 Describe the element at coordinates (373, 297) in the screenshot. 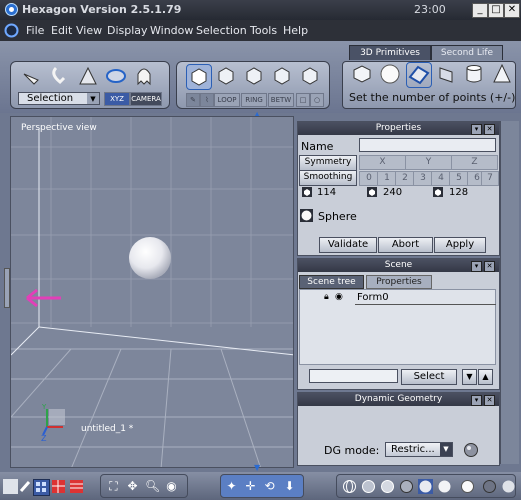

I see `scene-item-form0: Form0` at that location.